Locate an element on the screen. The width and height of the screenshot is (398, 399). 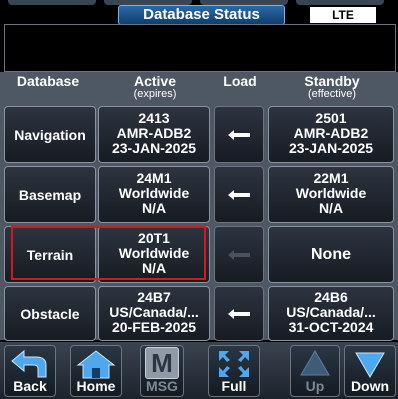
back-button: Back is located at coordinates (30, 371).